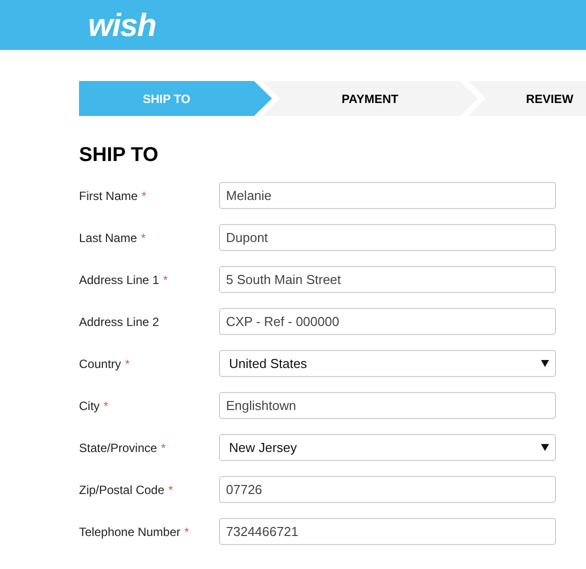 Image resolution: width=586 pixels, height=569 pixels. What do you see at coordinates (121, 490) in the screenshot?
I see `field-label: Zip/Postal Code` at bounding box center [121, 490].